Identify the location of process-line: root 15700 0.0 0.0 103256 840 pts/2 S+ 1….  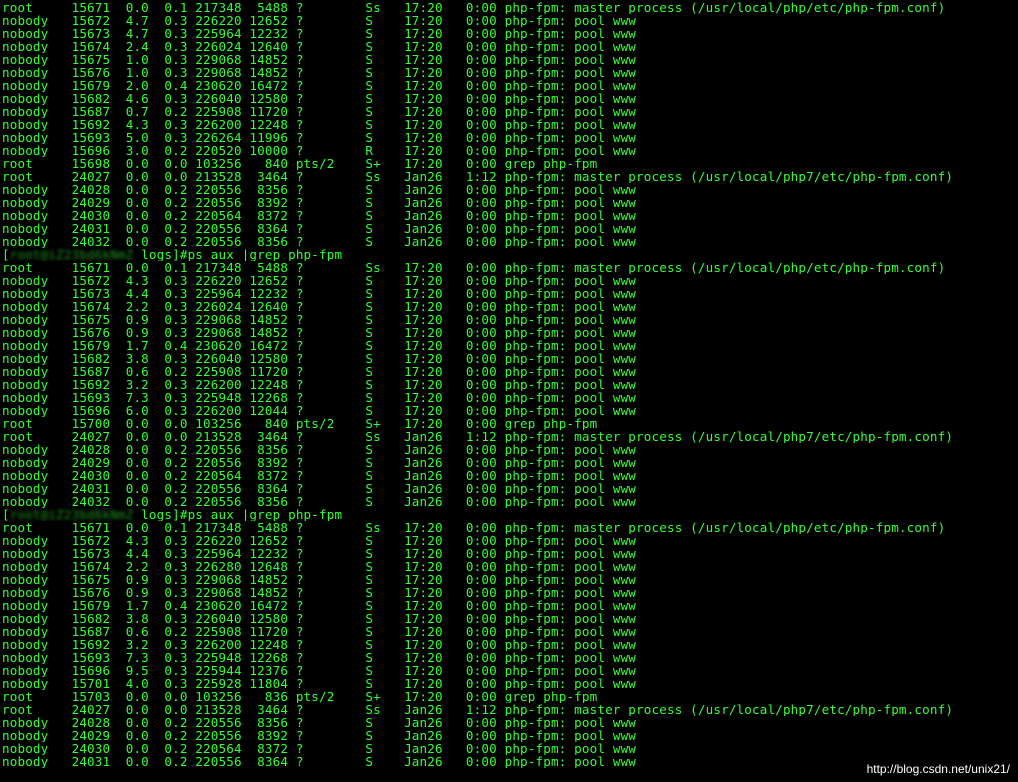
(300, 423).